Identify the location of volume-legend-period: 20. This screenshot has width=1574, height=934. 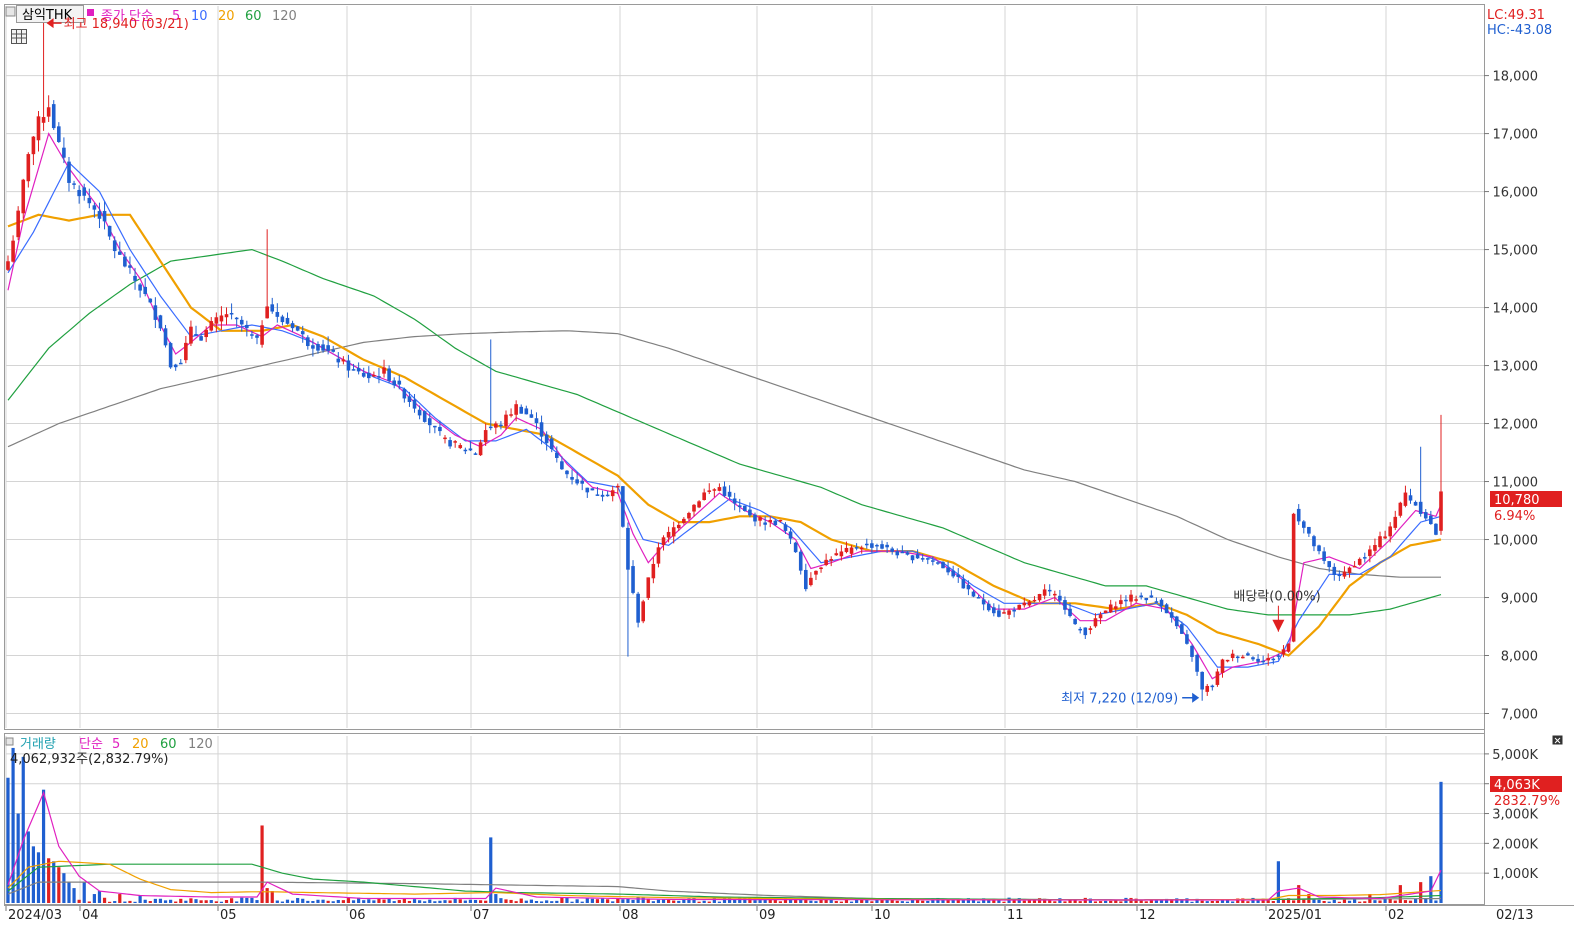
(140, 744).